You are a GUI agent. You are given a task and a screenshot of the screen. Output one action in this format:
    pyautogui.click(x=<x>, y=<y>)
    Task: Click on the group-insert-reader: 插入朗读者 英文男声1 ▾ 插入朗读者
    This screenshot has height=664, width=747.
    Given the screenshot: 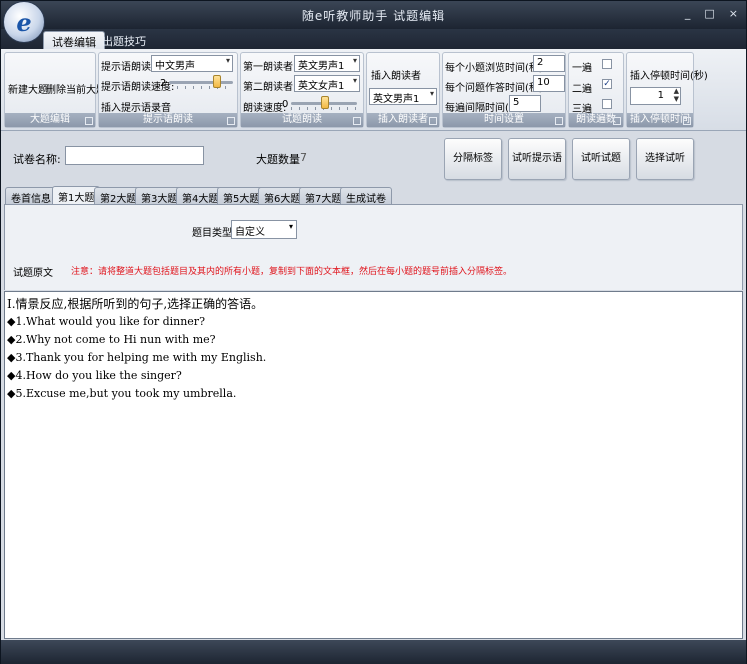 What is the action you would take?
    pyautogui.click(x=403, y=90)
    